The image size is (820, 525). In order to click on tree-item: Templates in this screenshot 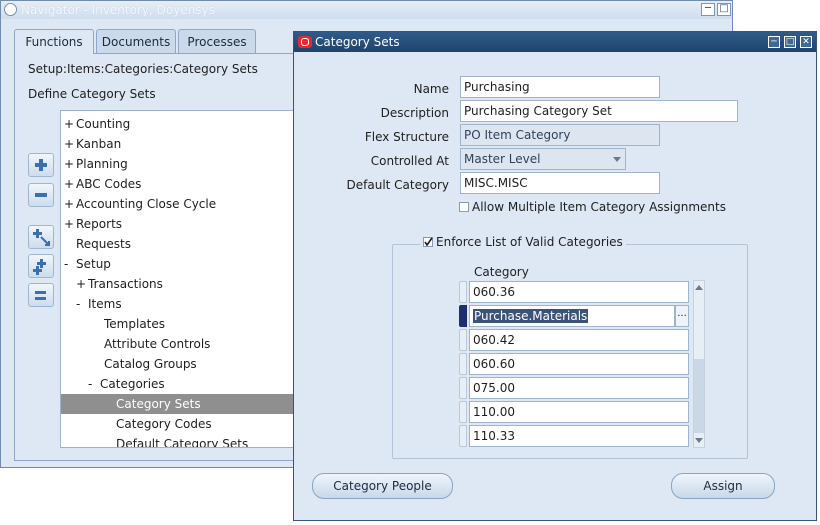, I will do `click(180, 324)`.